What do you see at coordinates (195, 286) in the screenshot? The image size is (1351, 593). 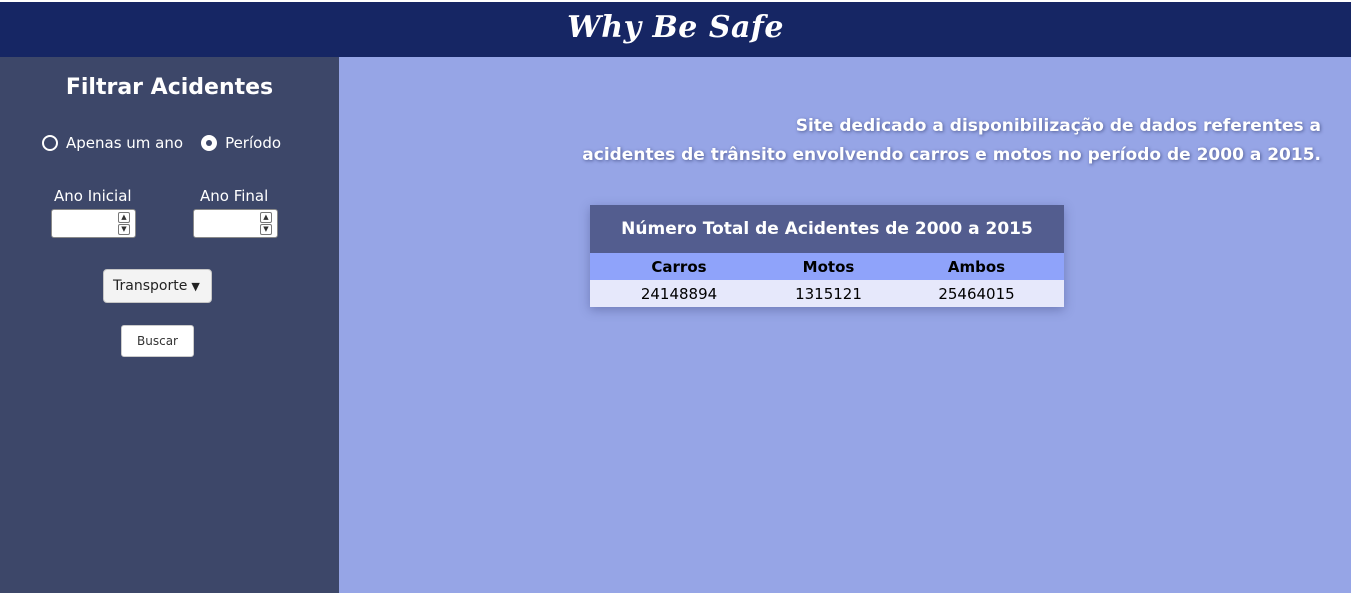 I see `chevron-down-icon: ▼` at bounding box center [195, 286].